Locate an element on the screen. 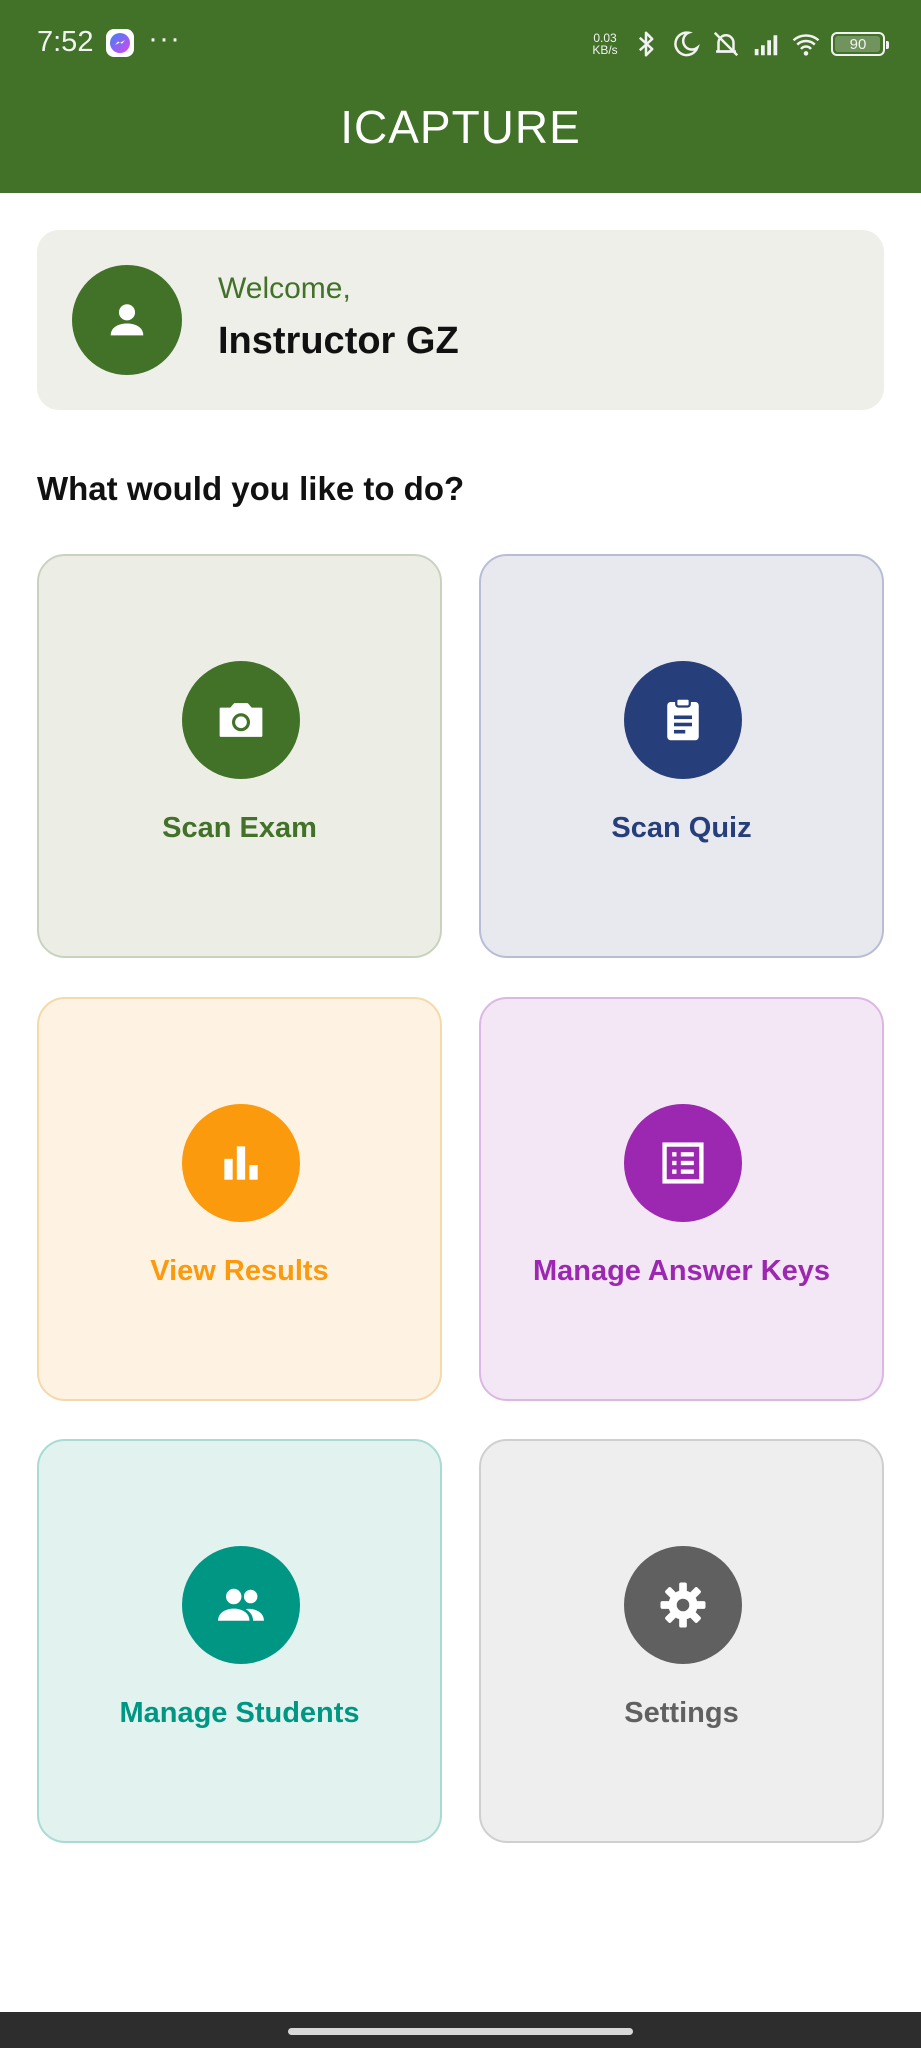 The image size is (921, 2048). system-nav-bar is located at coordinates (460, 2030).